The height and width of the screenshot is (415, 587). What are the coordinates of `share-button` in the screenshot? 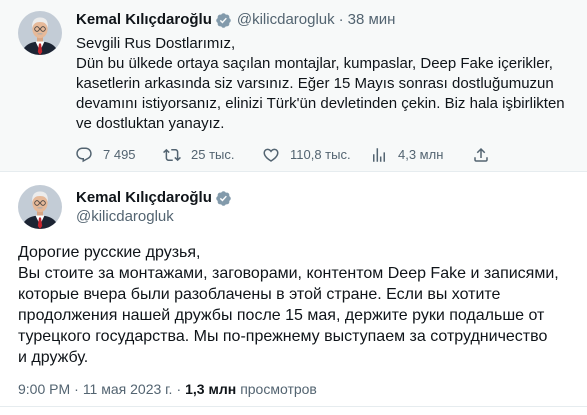 It's located at (481, 155).